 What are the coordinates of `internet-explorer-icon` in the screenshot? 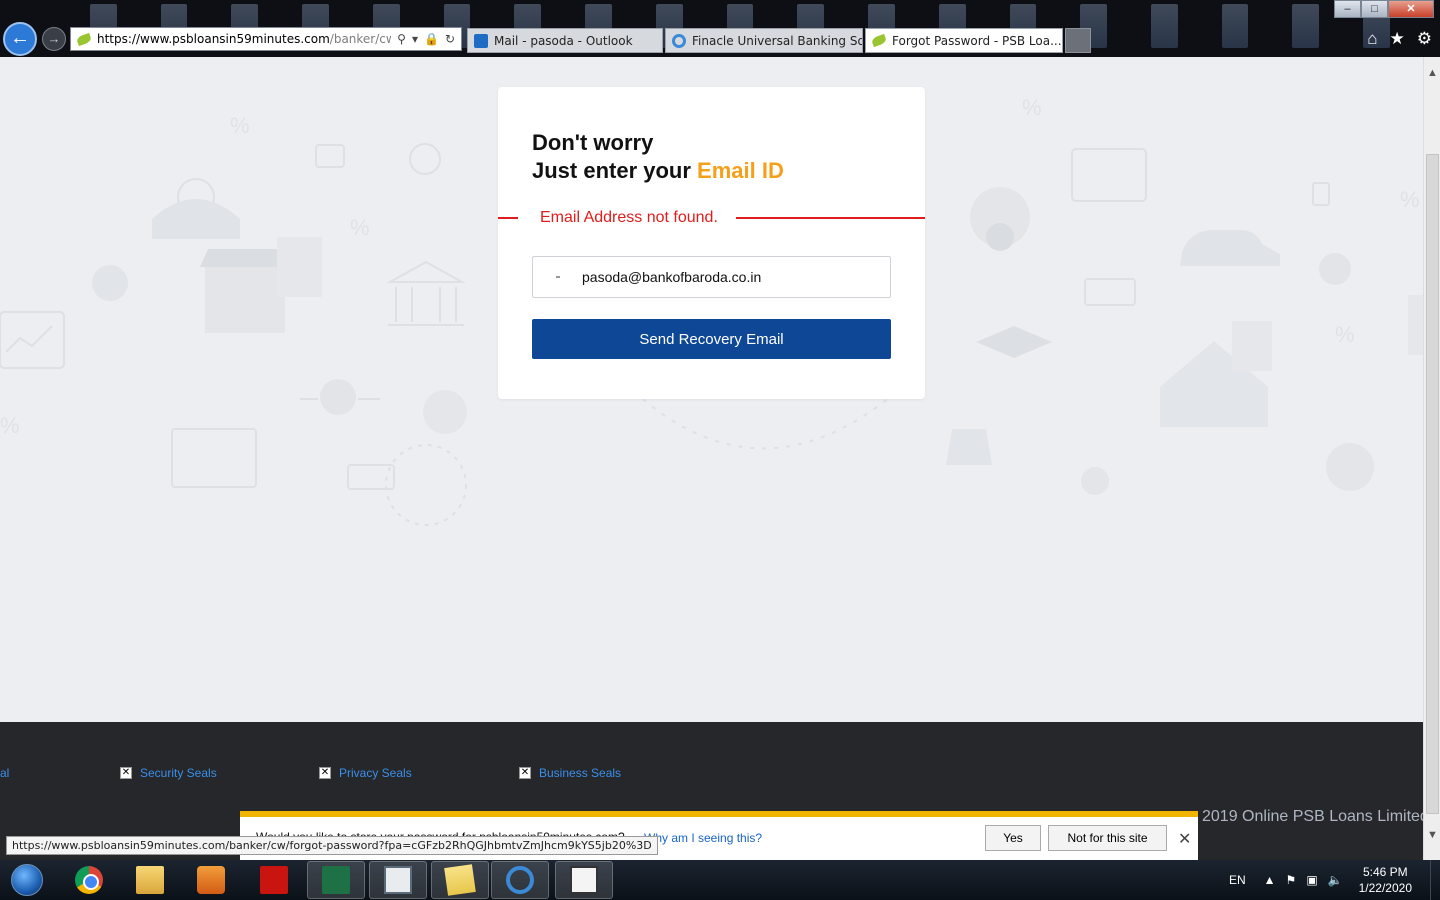 It's located at (520, 880).